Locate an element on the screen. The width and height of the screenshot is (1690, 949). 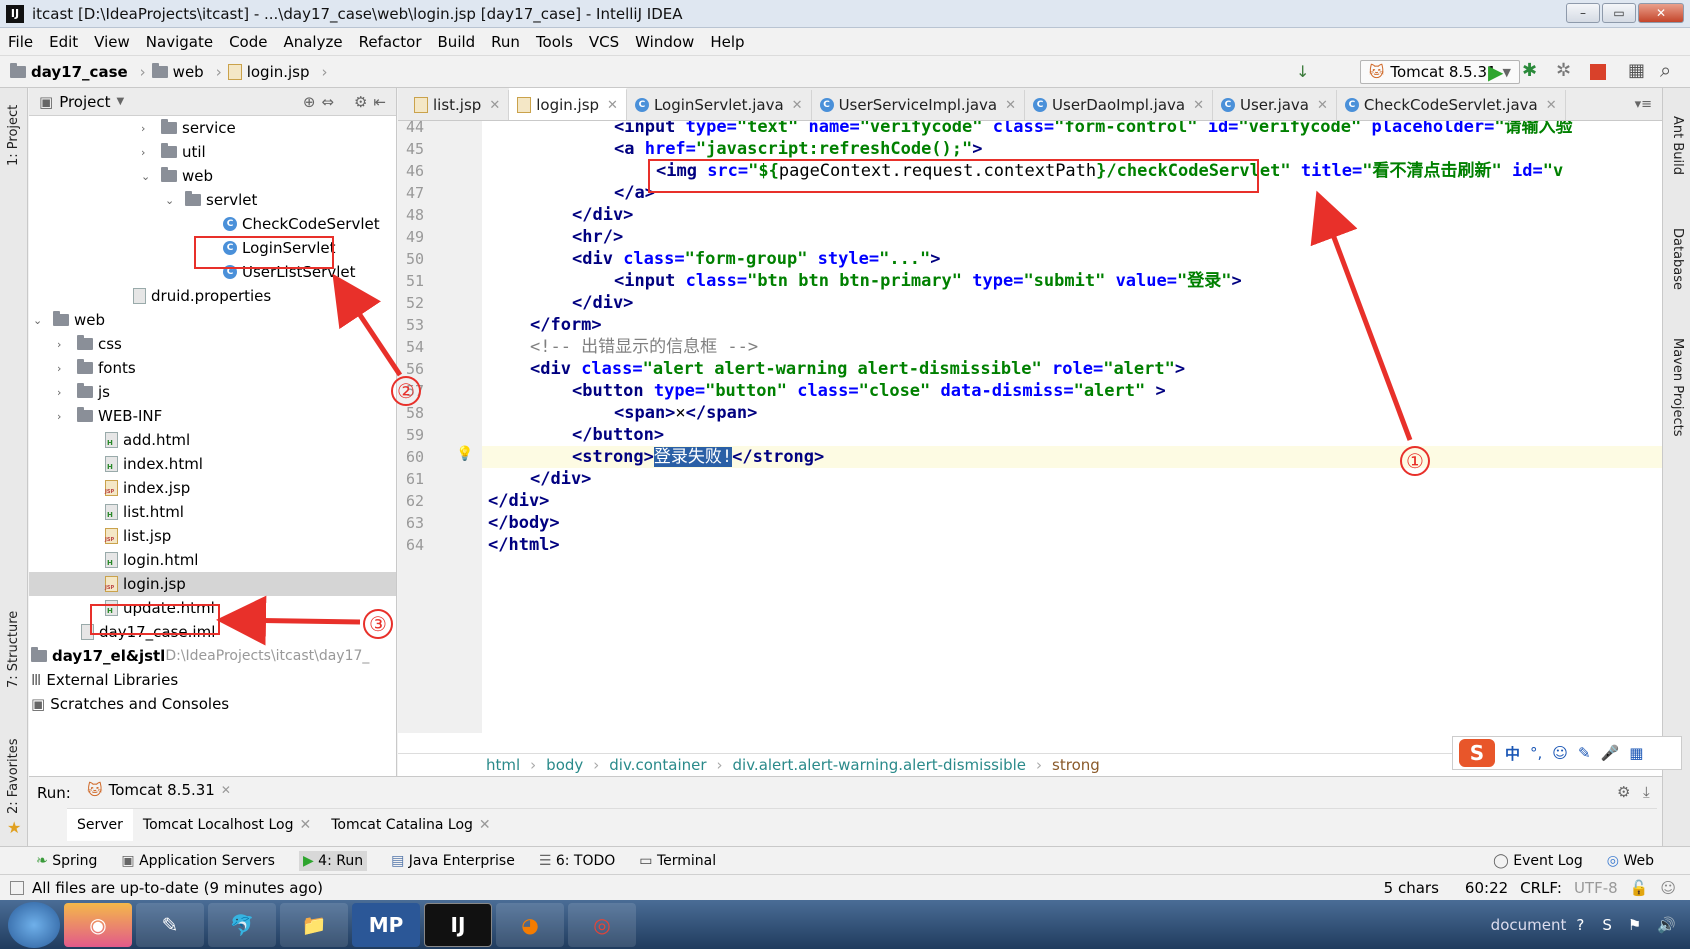
annotation-number-2: ② is located at coordinates (406, 391).